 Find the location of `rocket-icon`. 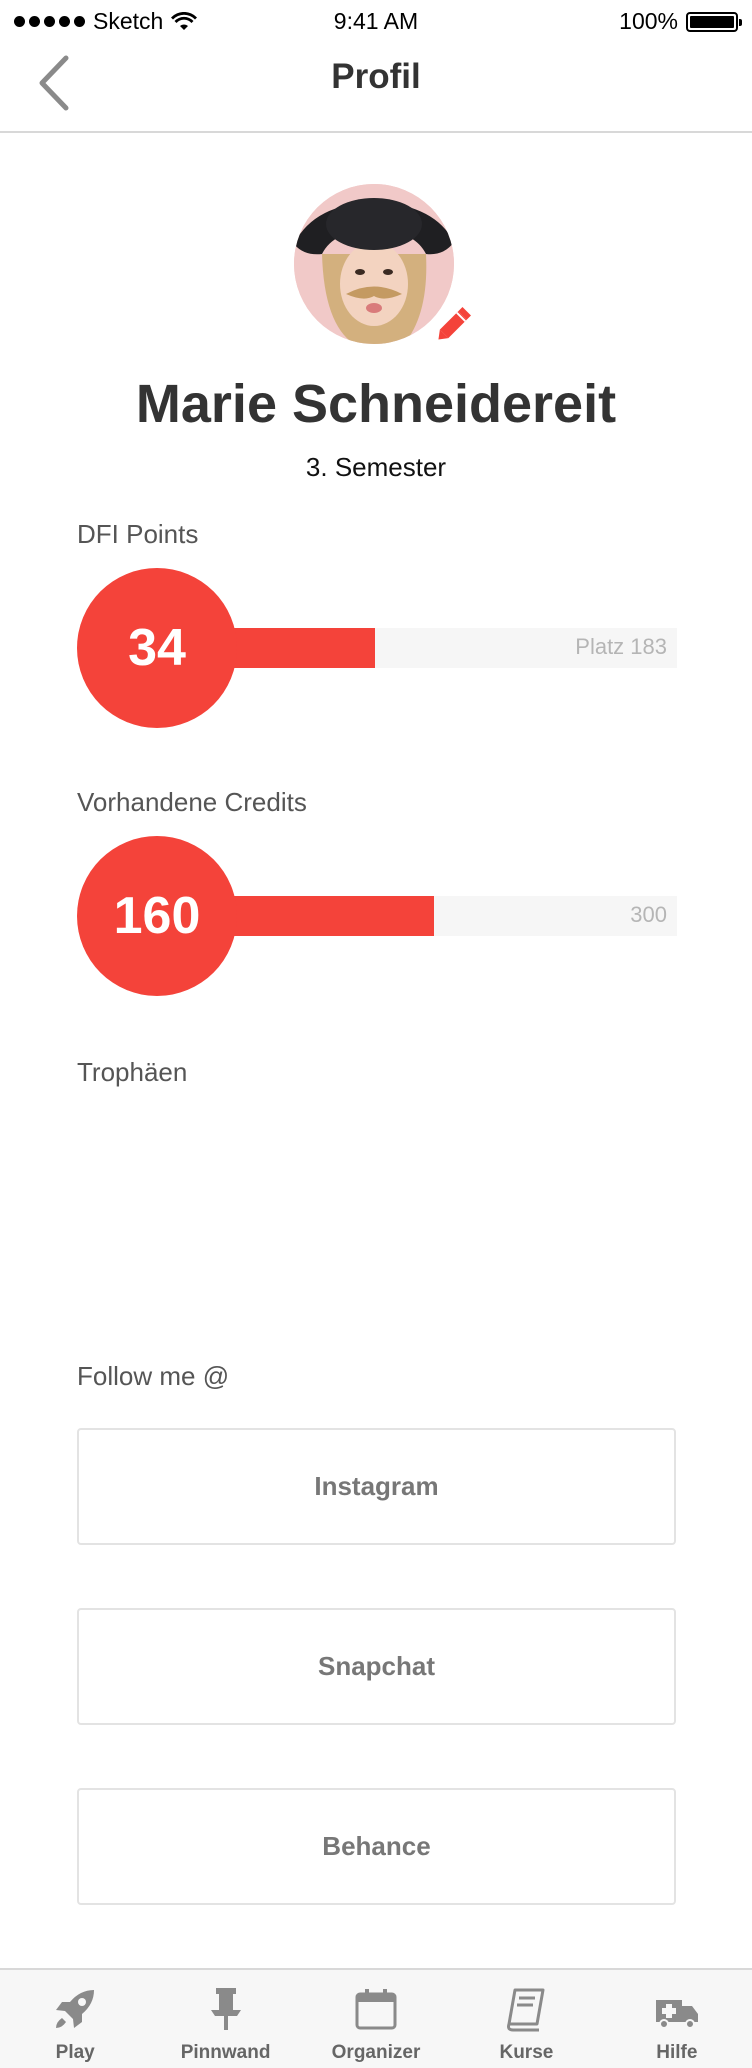

rocket-icon is located at coordinates (75, 2009).